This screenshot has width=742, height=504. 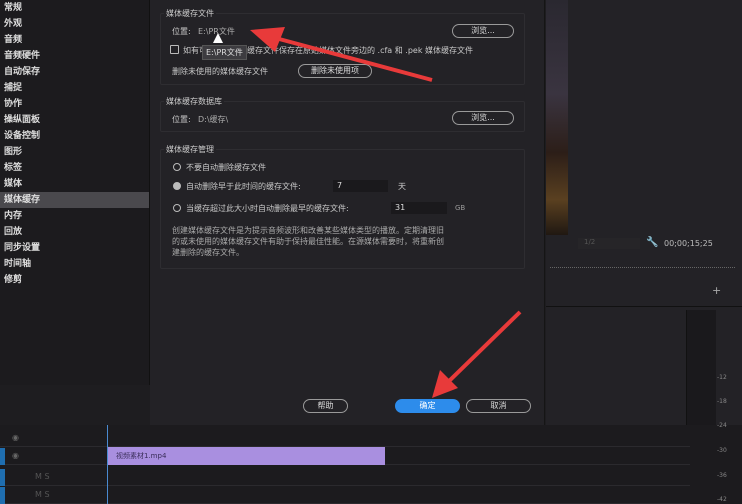 I want to click on arrow-to-location, so click(x=350, y=58).